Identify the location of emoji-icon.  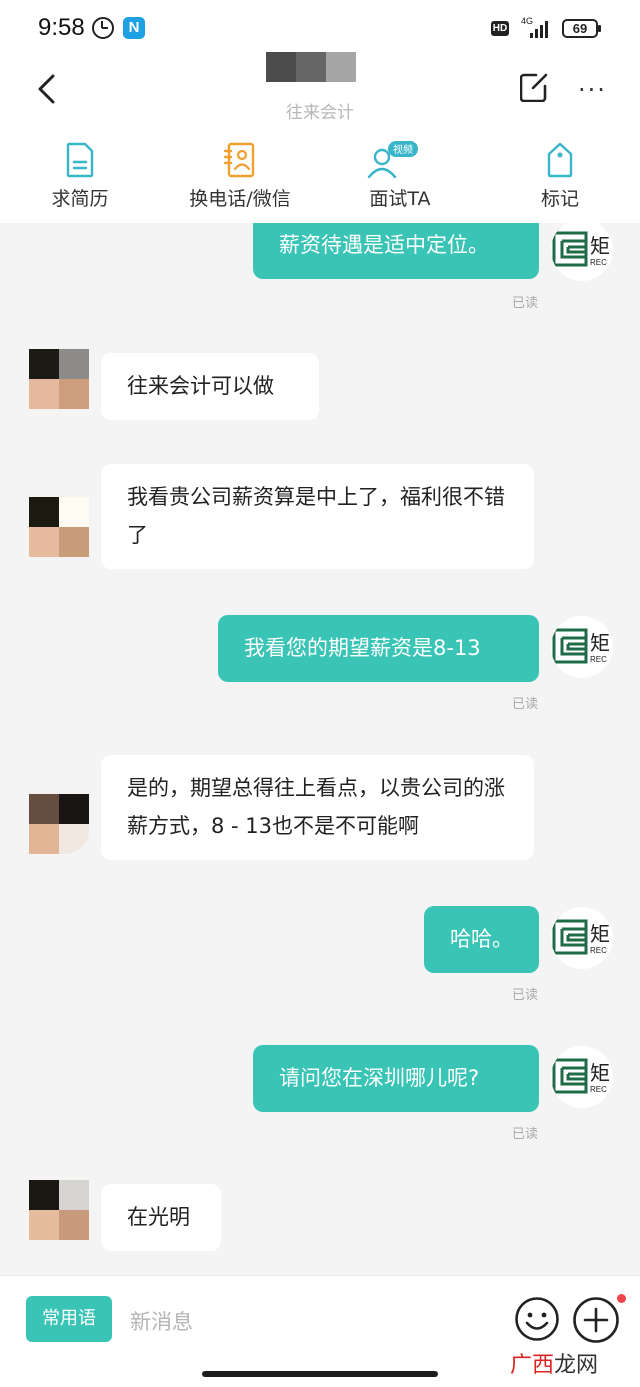
(537, 1319).